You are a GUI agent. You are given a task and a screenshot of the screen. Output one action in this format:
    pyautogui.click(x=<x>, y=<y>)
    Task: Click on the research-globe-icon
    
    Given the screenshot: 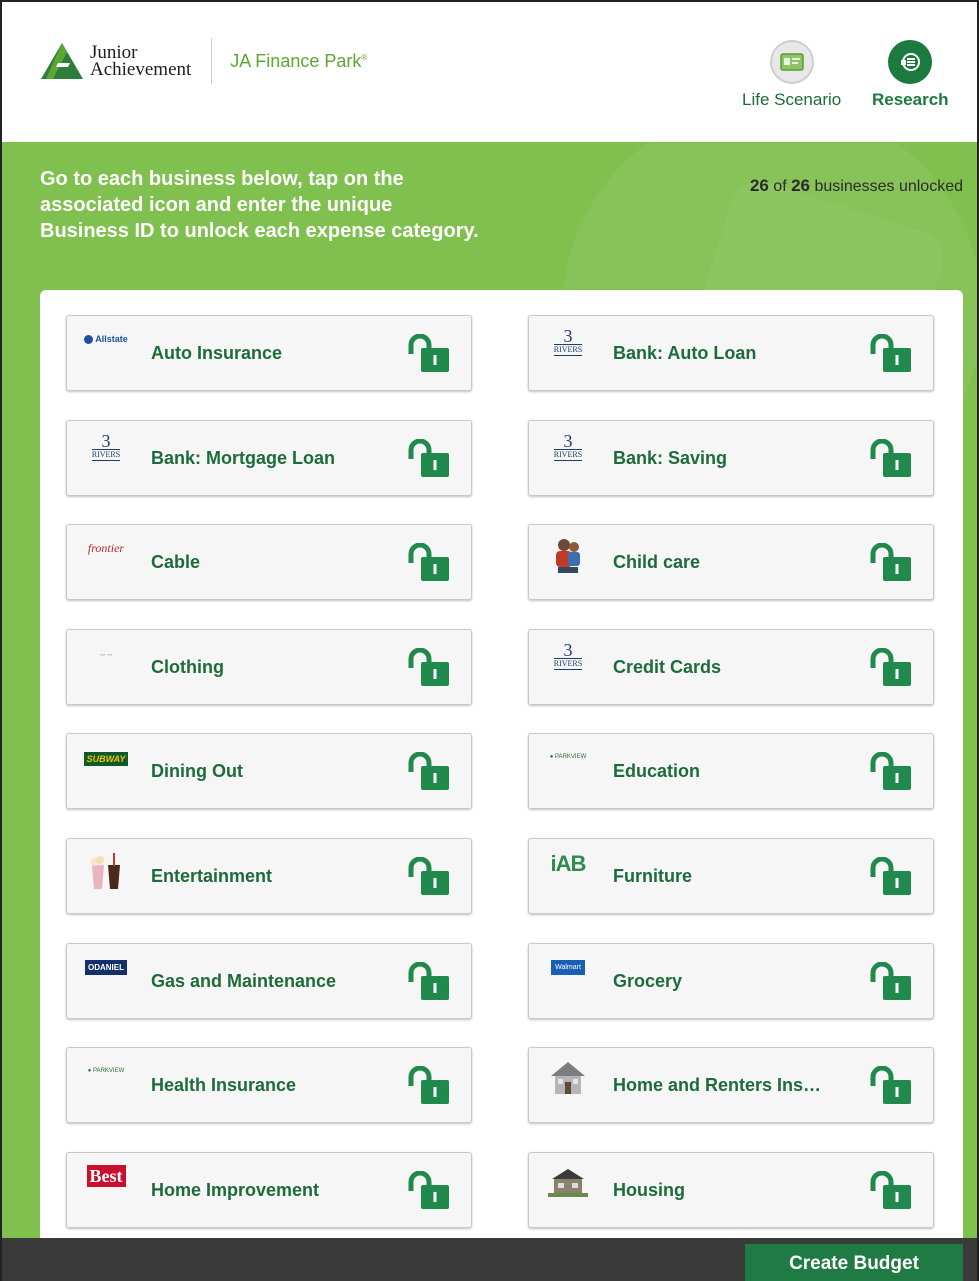 What is the action you would take?
    pyautogui.click(x=911, y=62)
    